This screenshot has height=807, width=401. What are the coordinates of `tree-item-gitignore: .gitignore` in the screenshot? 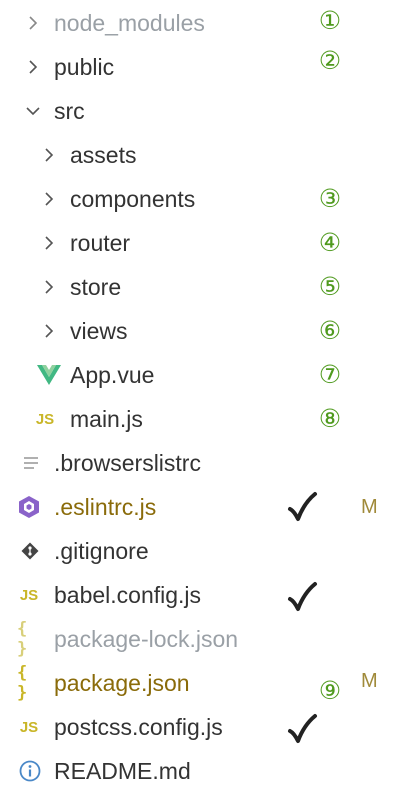 It's located at (200, 551).